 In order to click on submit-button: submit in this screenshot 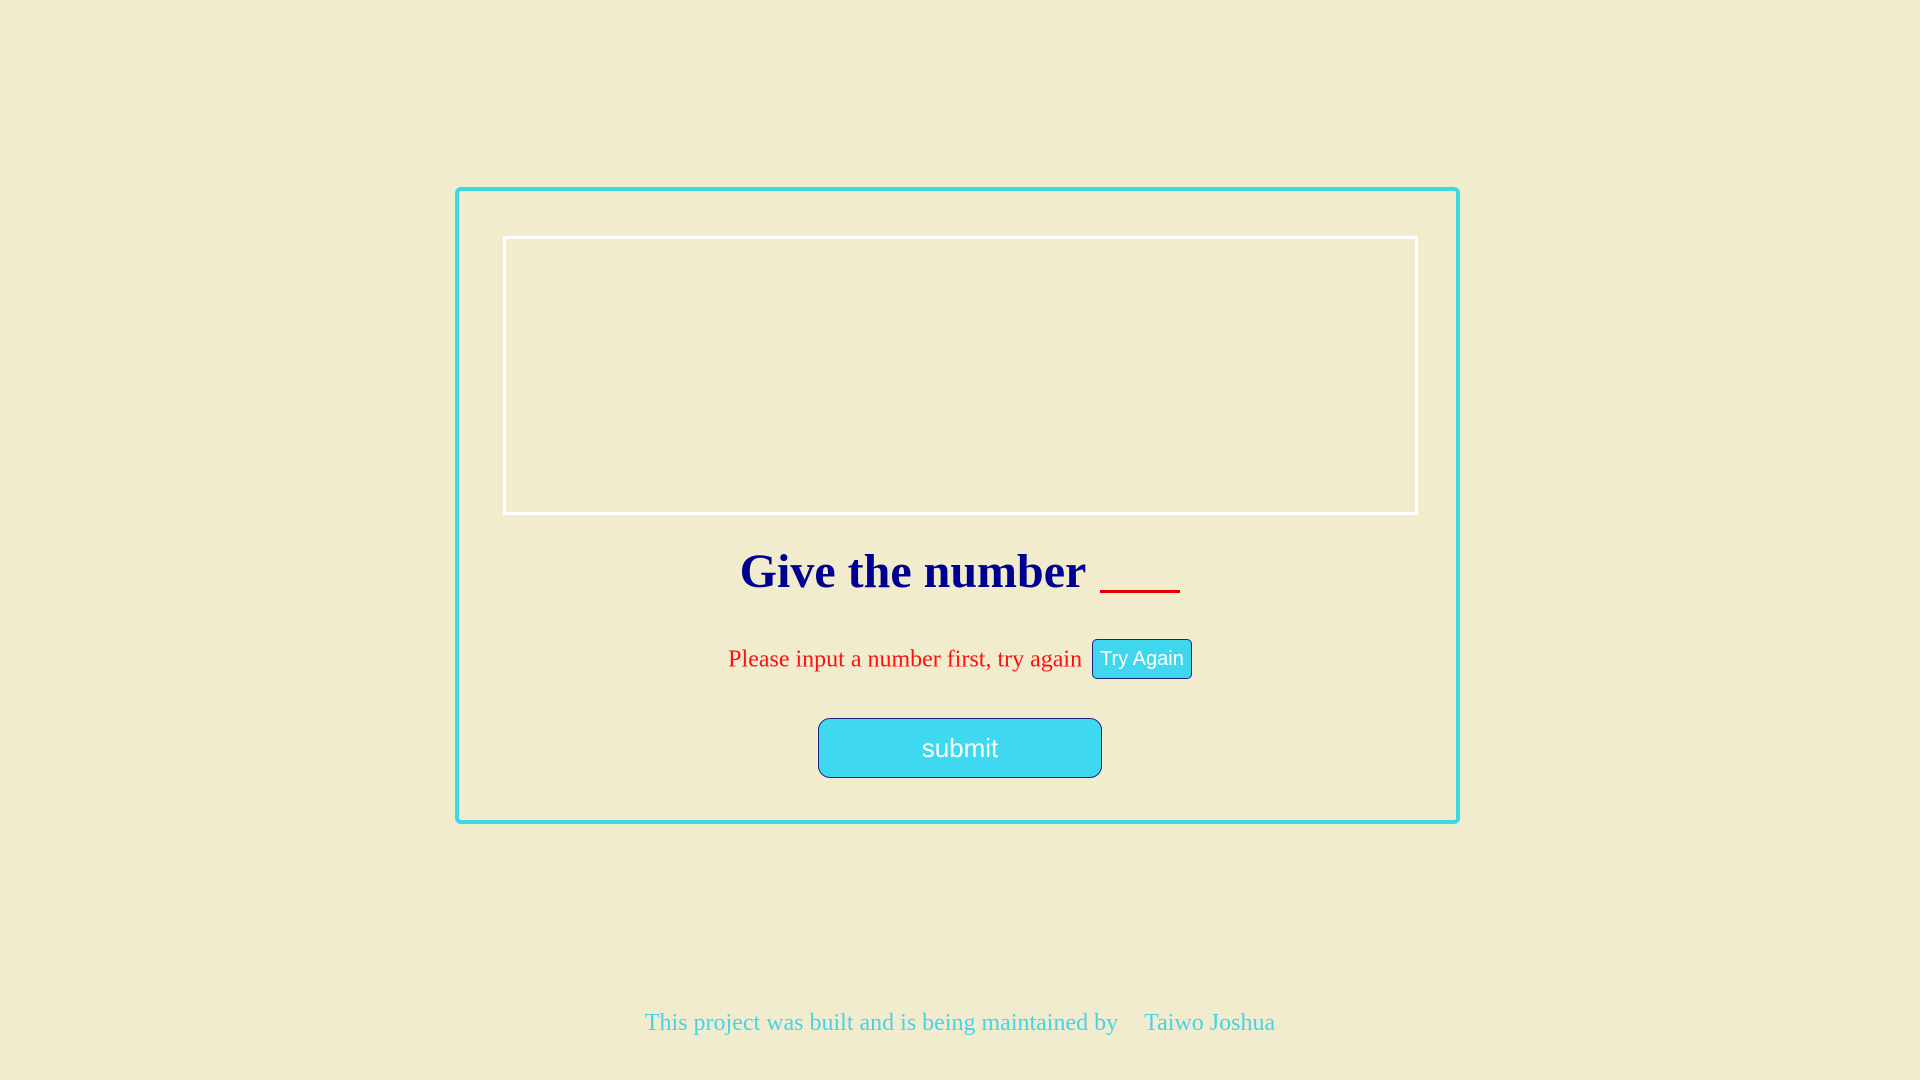, I will do `click(960, 748)`.